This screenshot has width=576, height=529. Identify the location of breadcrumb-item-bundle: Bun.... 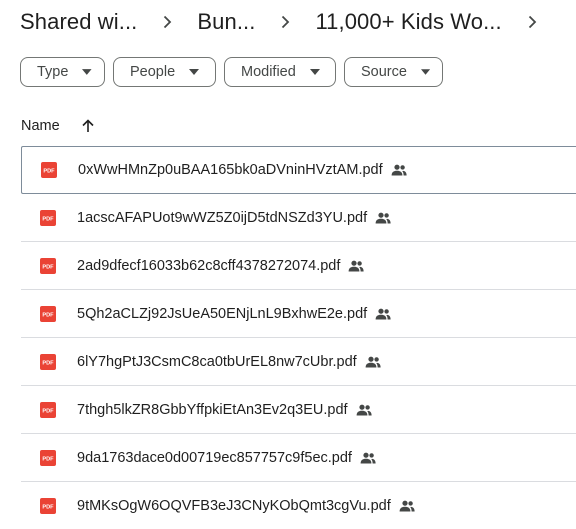
(226, 22).